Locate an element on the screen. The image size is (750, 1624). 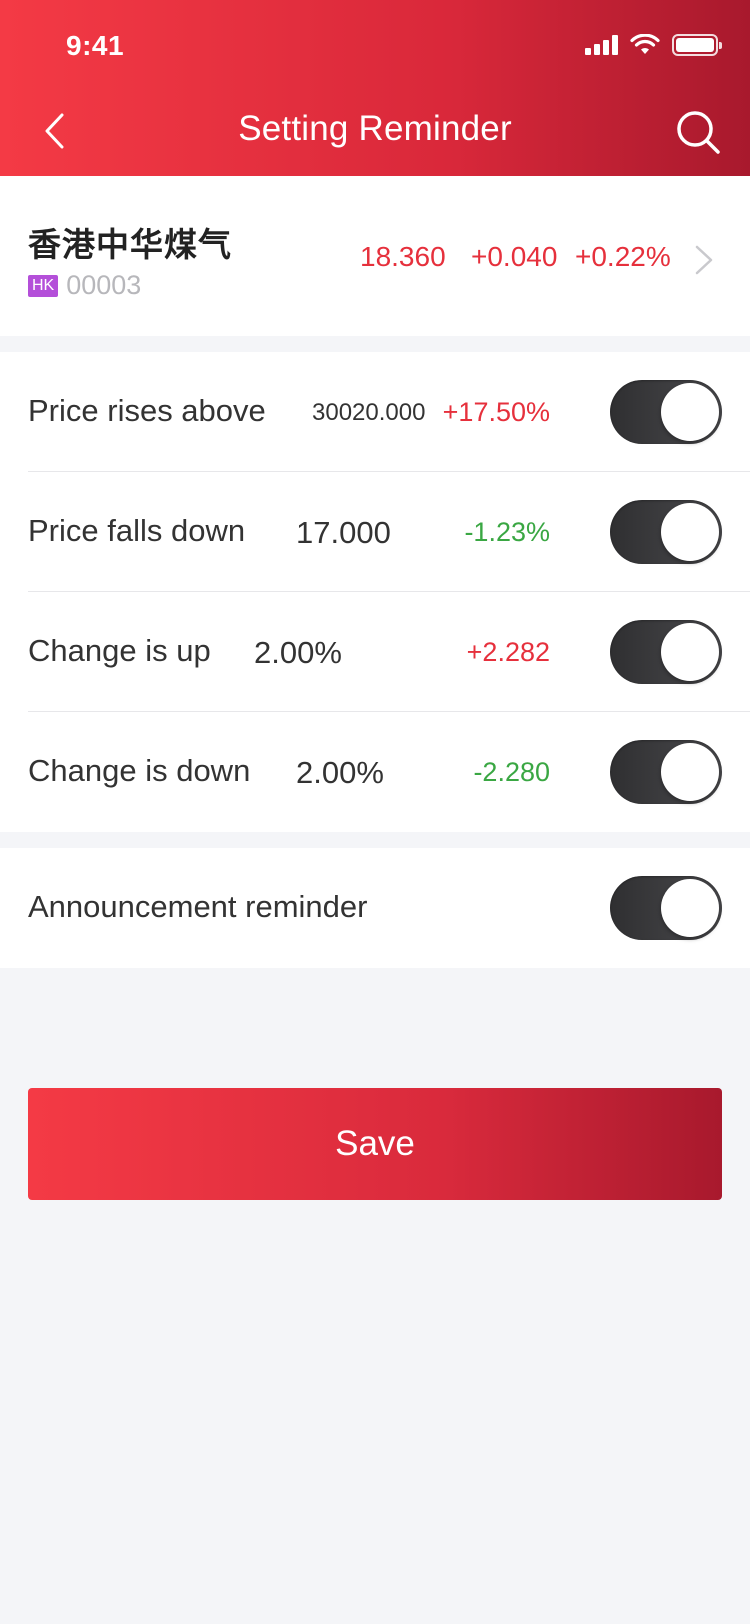
stock-price: 18.360 is located at coordinates (403, 256).